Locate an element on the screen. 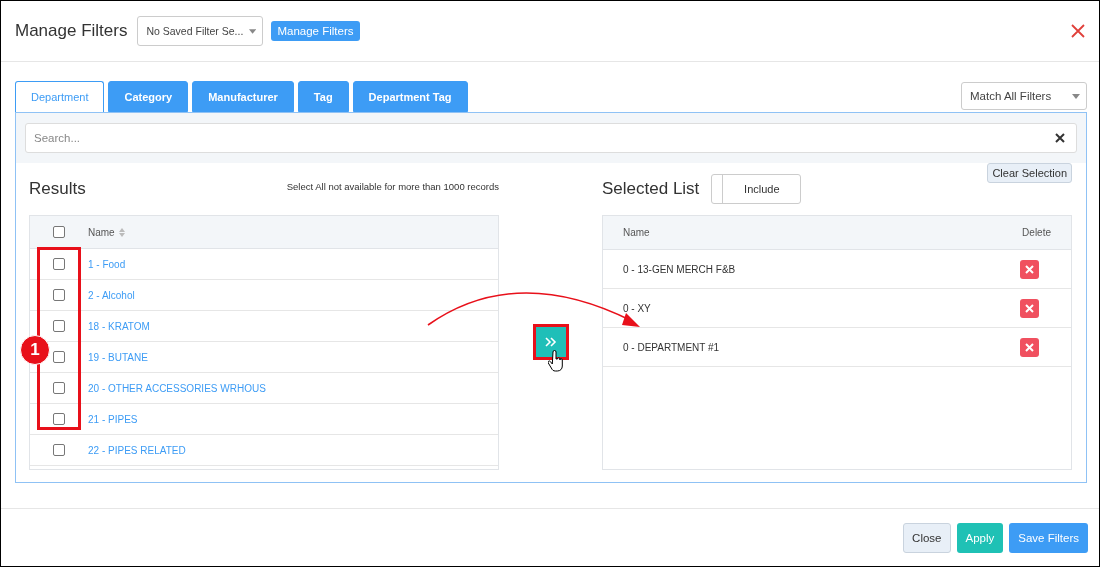 The image size is (1100, 567). manage-filters-button: Manage Filters is located at coordinates (315, 31).